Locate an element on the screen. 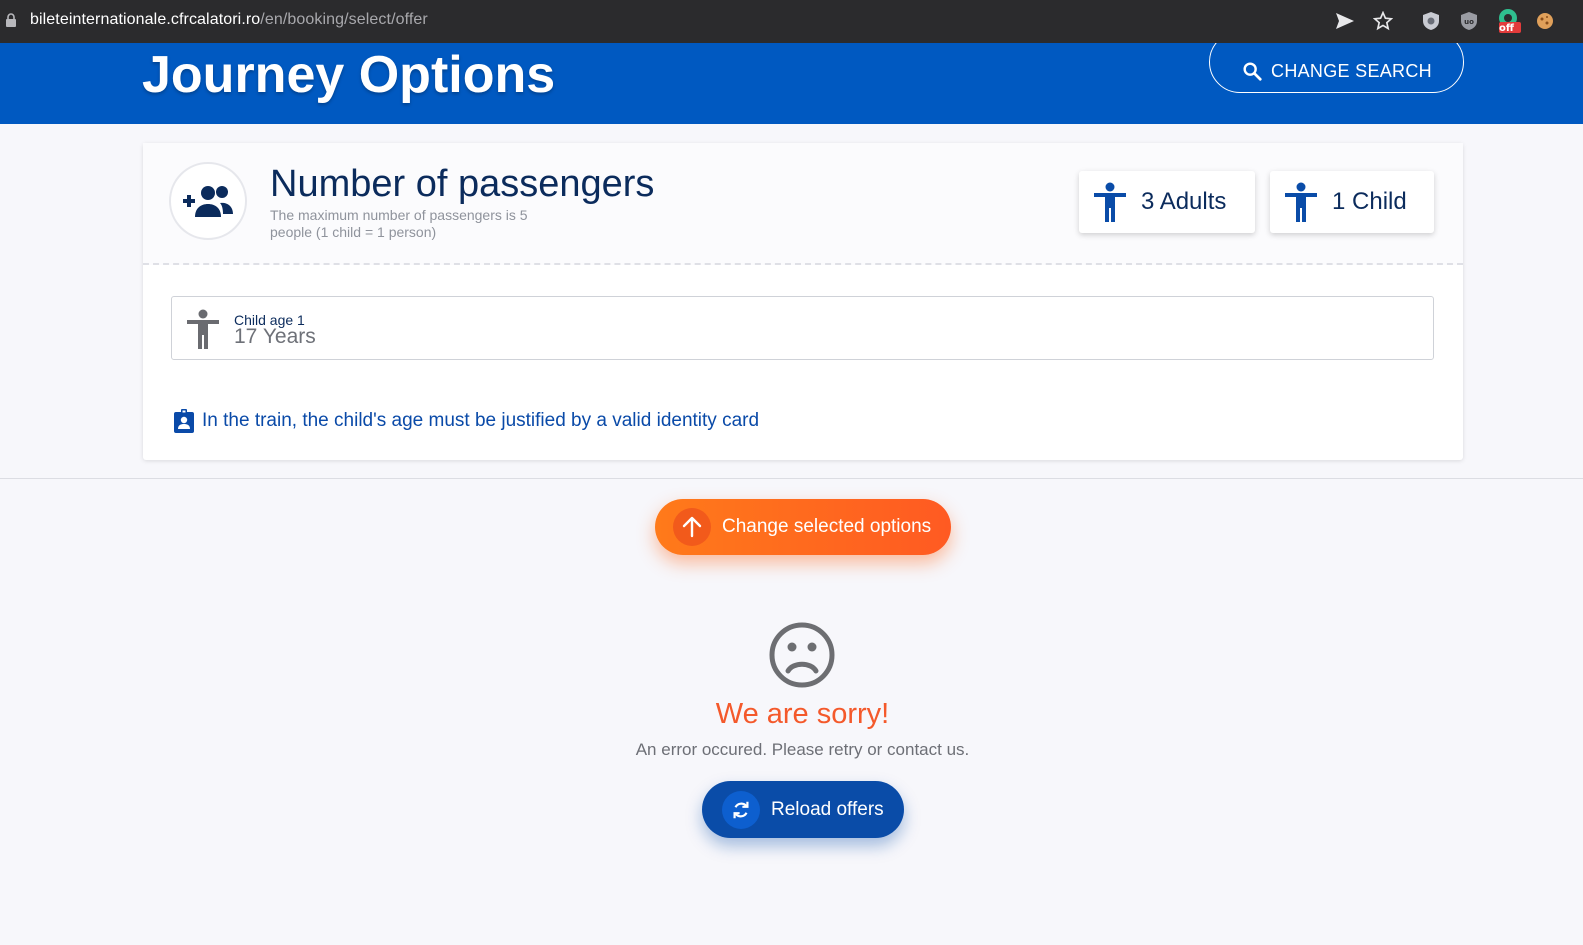  vpn-extension-icon: off is located at coordinates (1509, 21).